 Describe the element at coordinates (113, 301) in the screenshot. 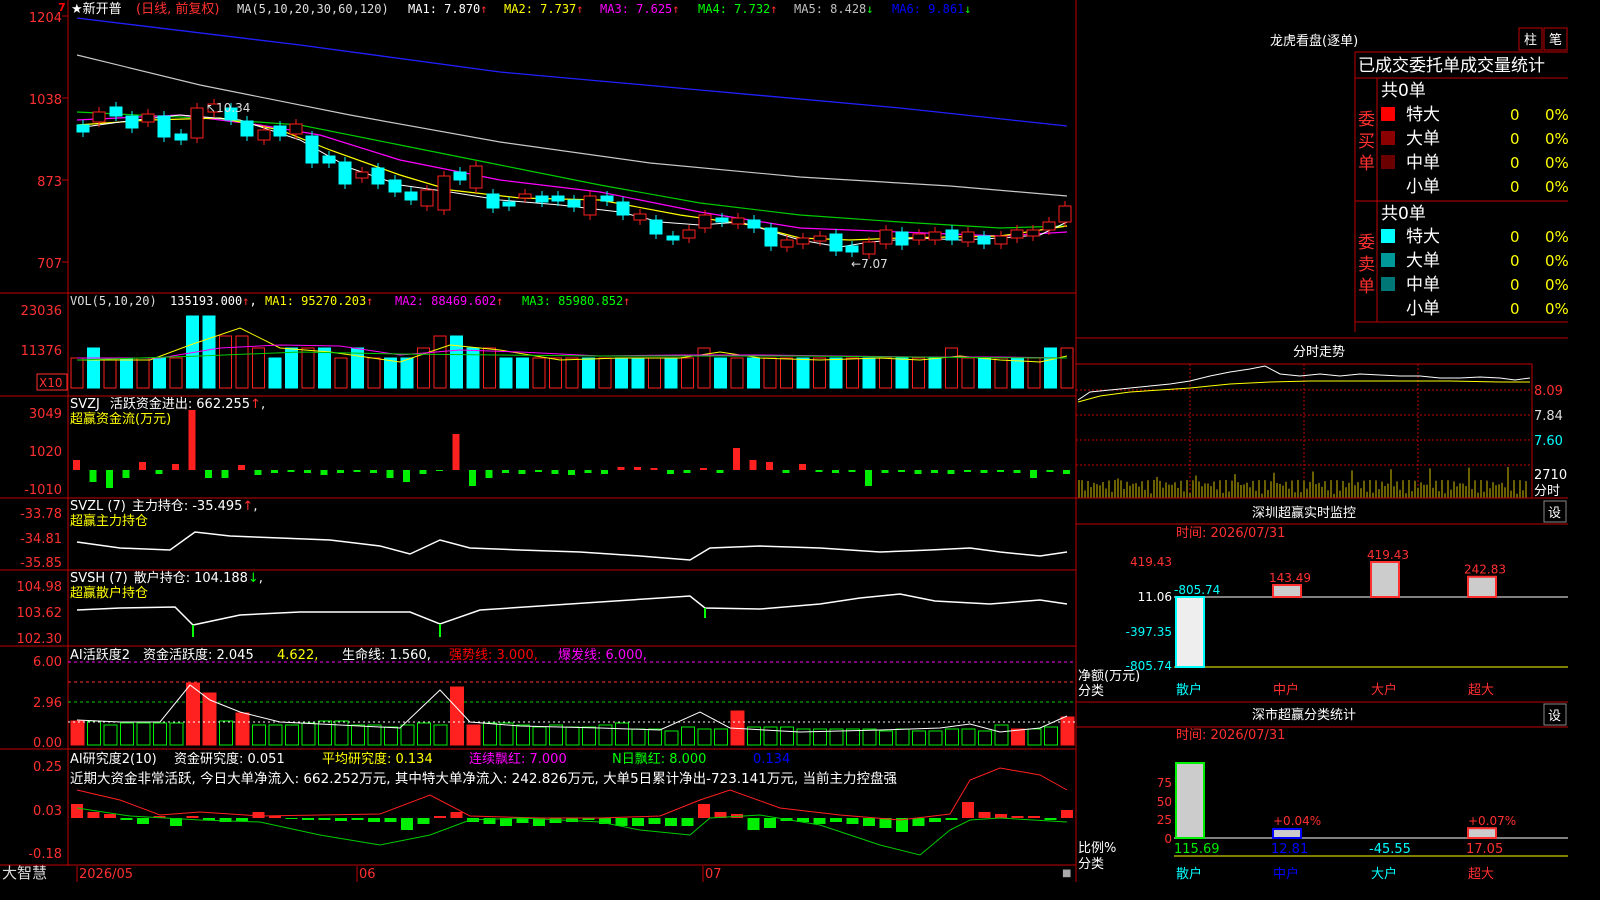

I see `vol-label: VOL(5,10,20)` at that location.